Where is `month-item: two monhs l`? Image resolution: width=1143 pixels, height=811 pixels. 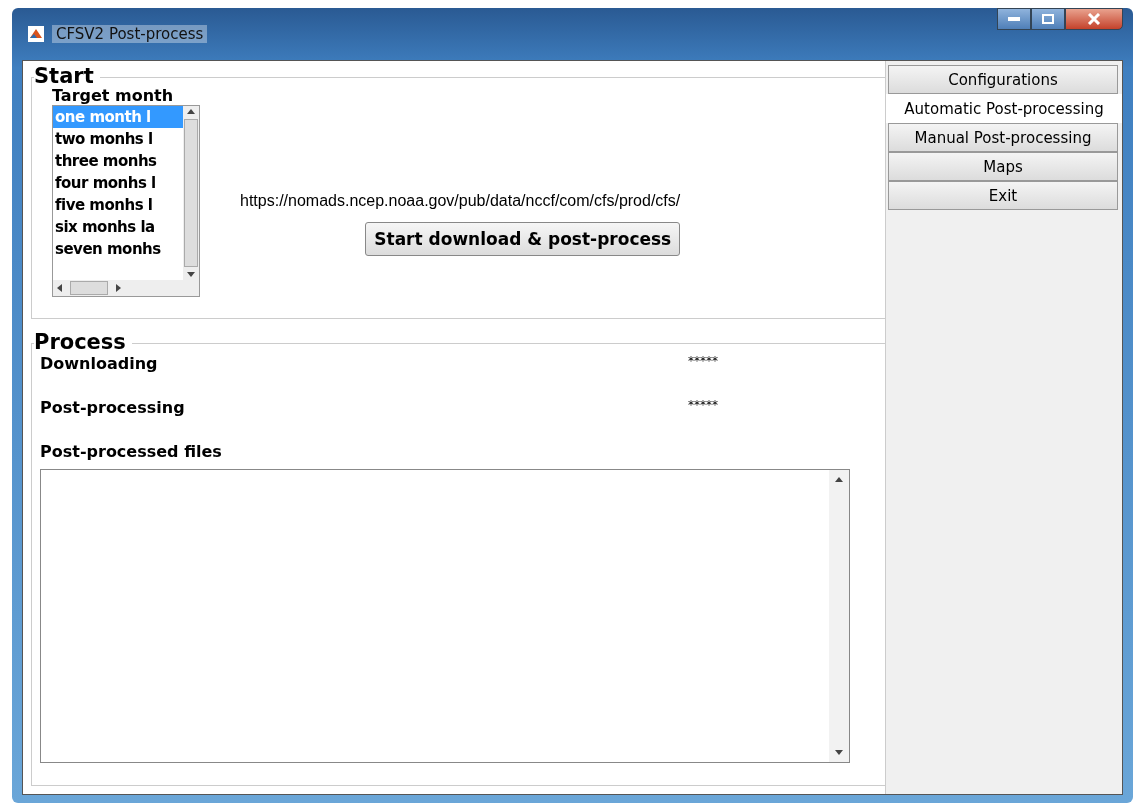
month-item: two monhs l is located at coordinates (118, 139).